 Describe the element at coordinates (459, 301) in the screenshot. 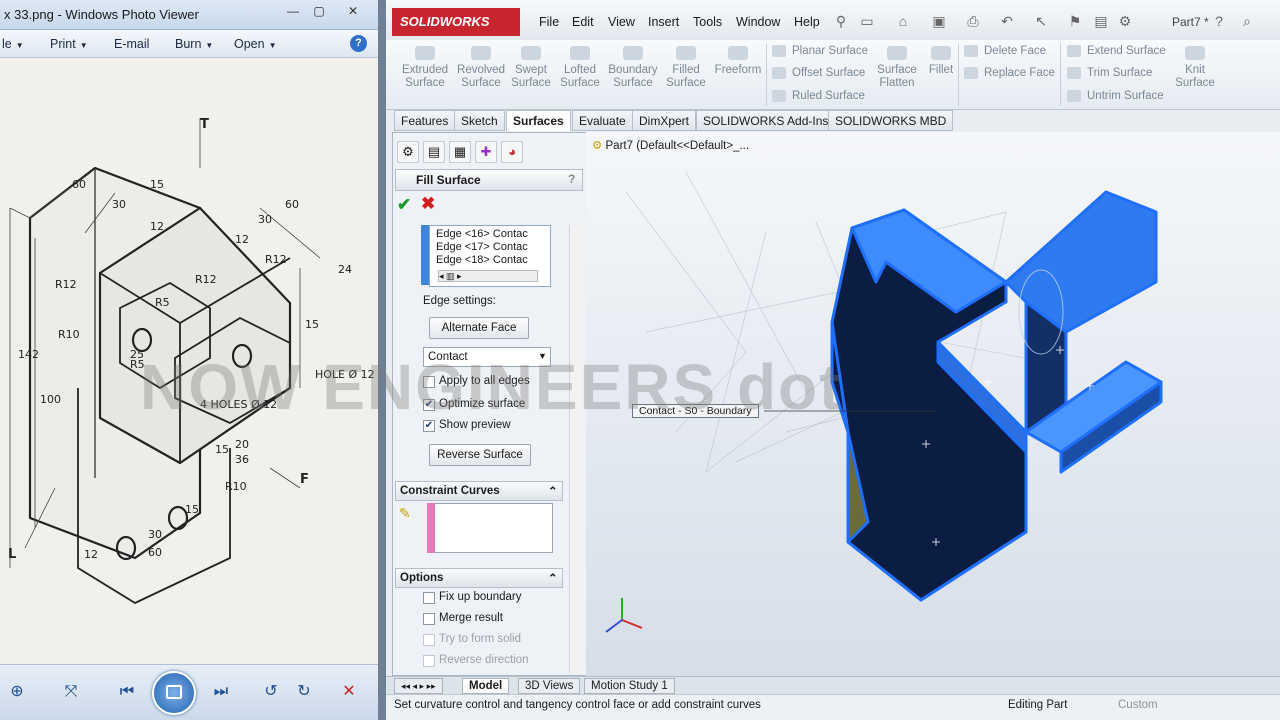

I see `edge-settings-label: Edge settings:` at that location.